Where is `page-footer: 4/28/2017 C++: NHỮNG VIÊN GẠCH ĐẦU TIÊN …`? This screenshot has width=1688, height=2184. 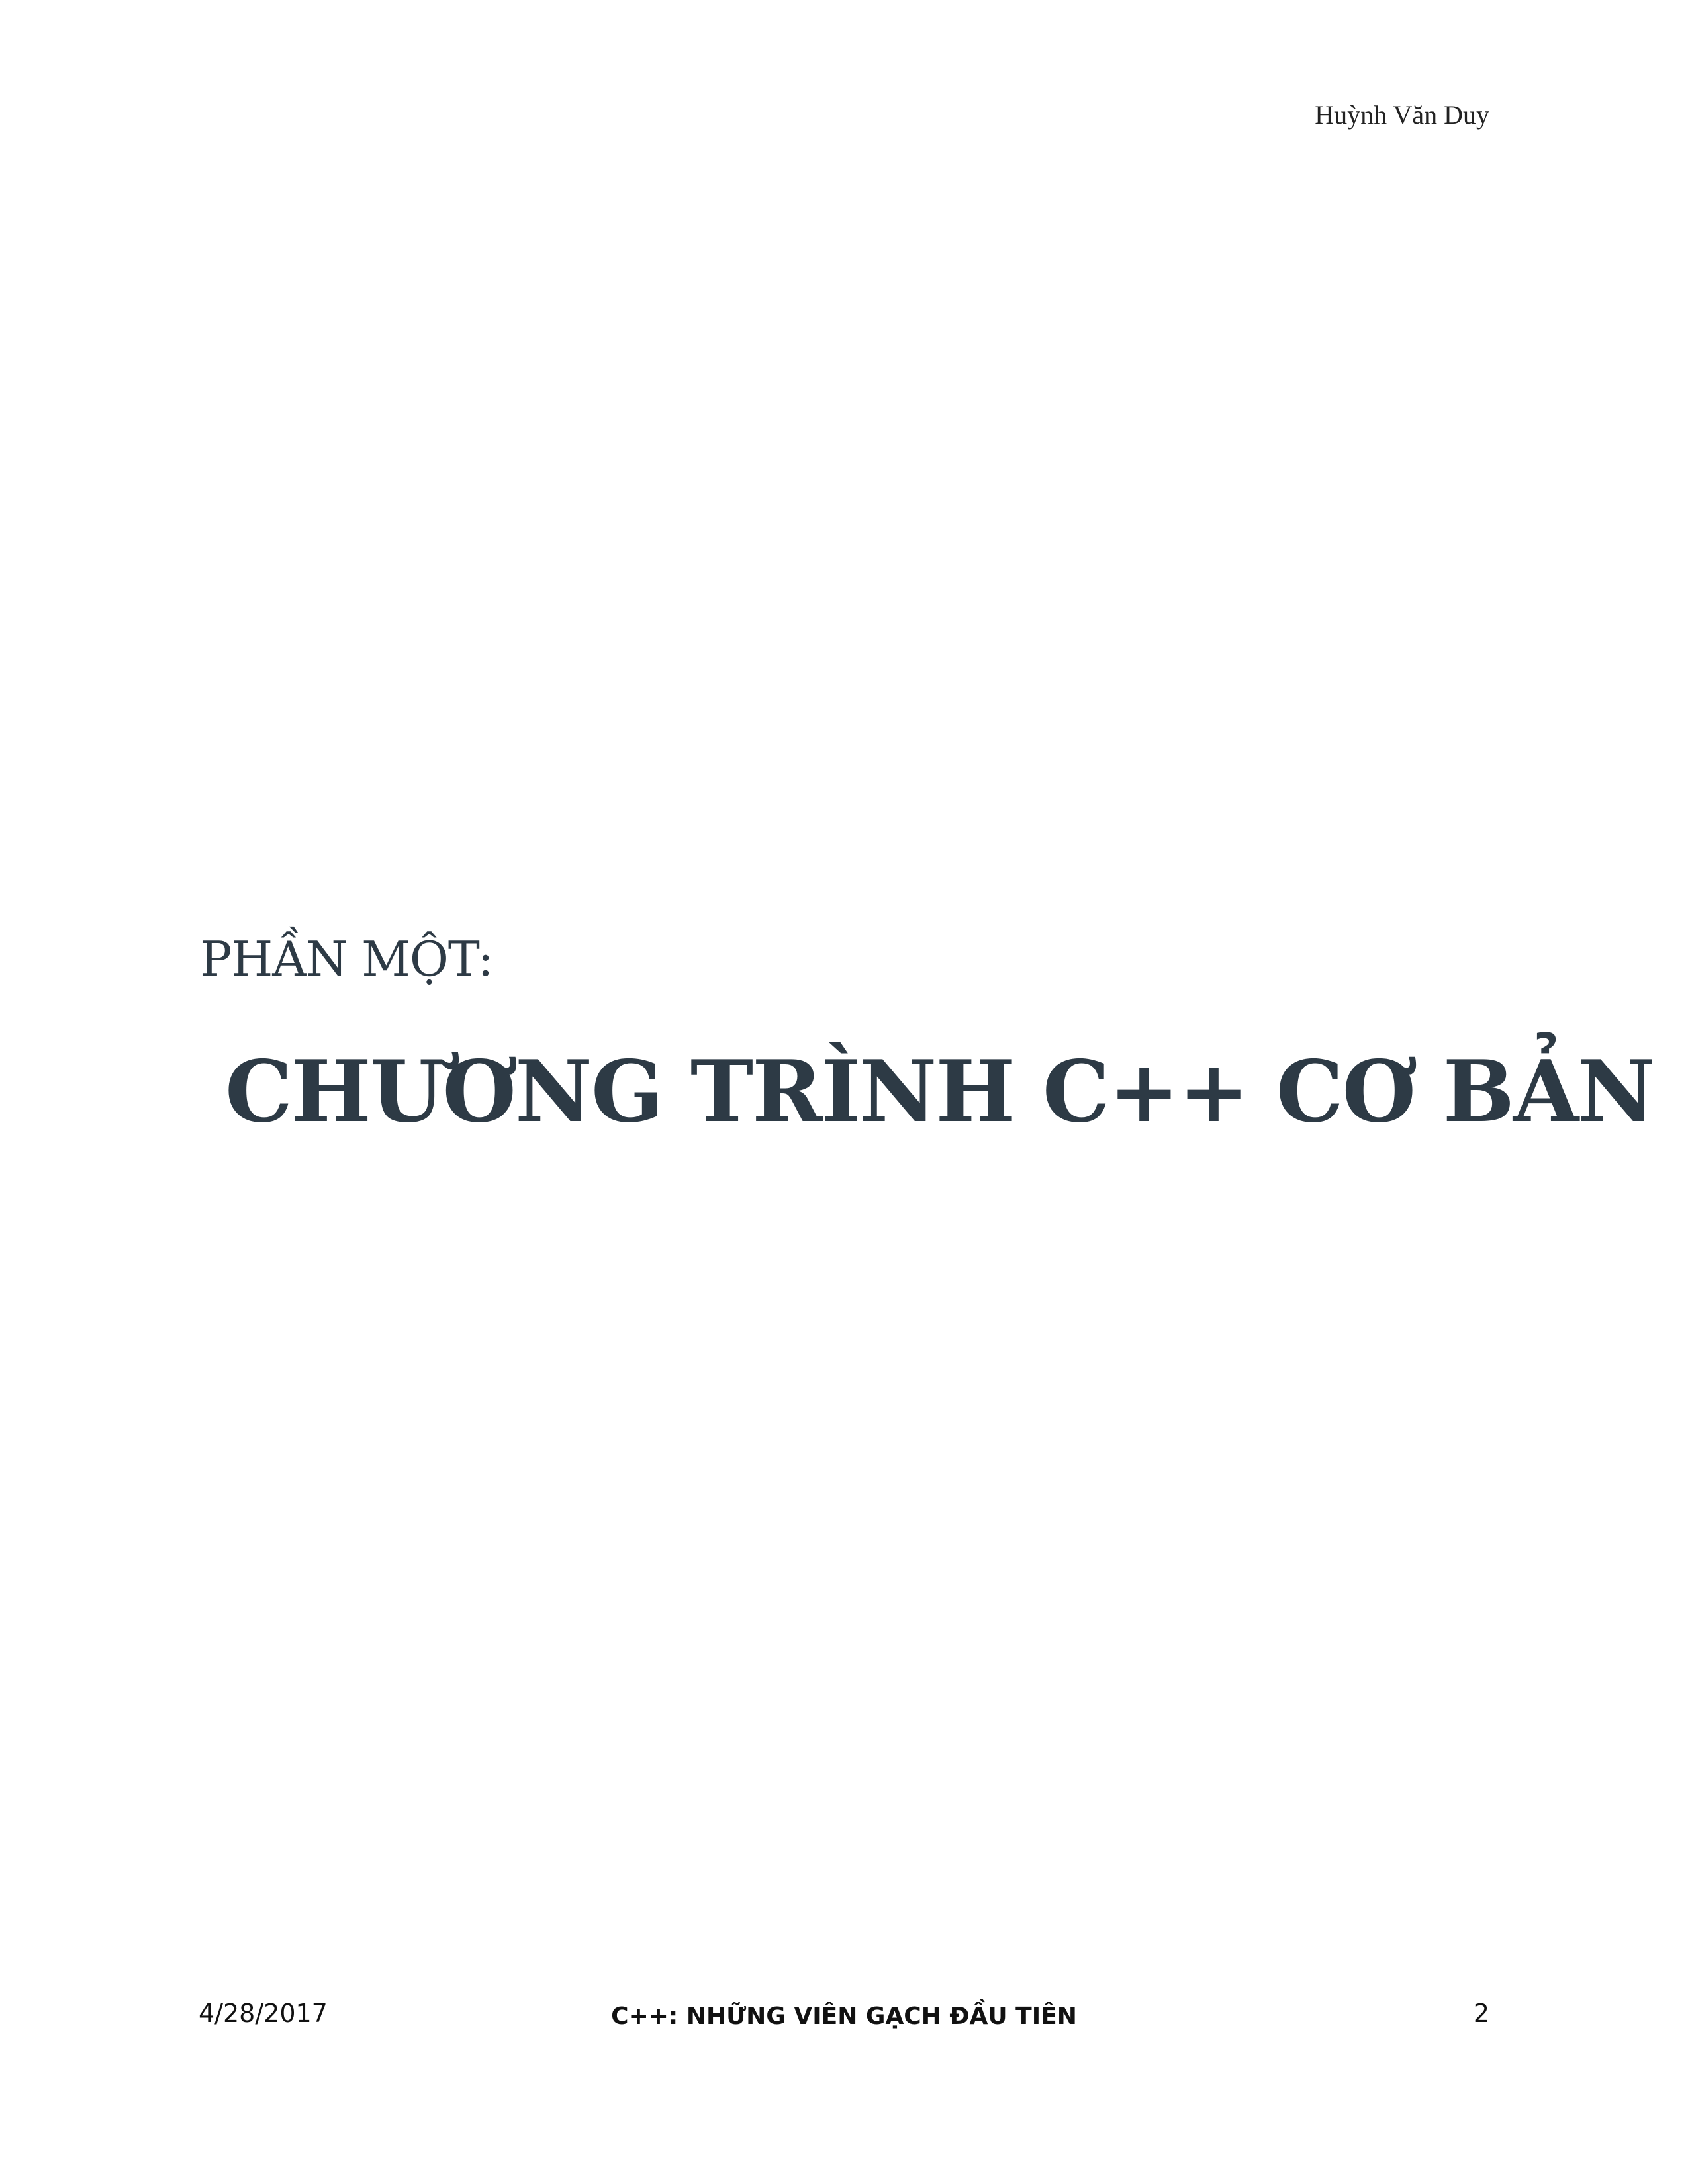 page-footer: 4/28/2017 C++: NHỮNG VIÊN GẠCH ĐẦU TIÊN … is located at coordinates (844, 2022).